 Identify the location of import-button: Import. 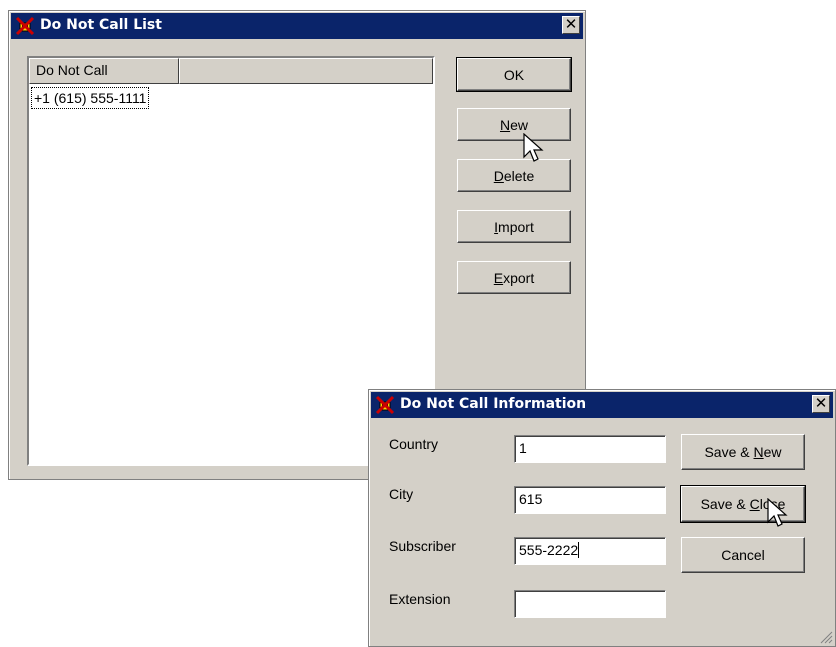
(514, 226).